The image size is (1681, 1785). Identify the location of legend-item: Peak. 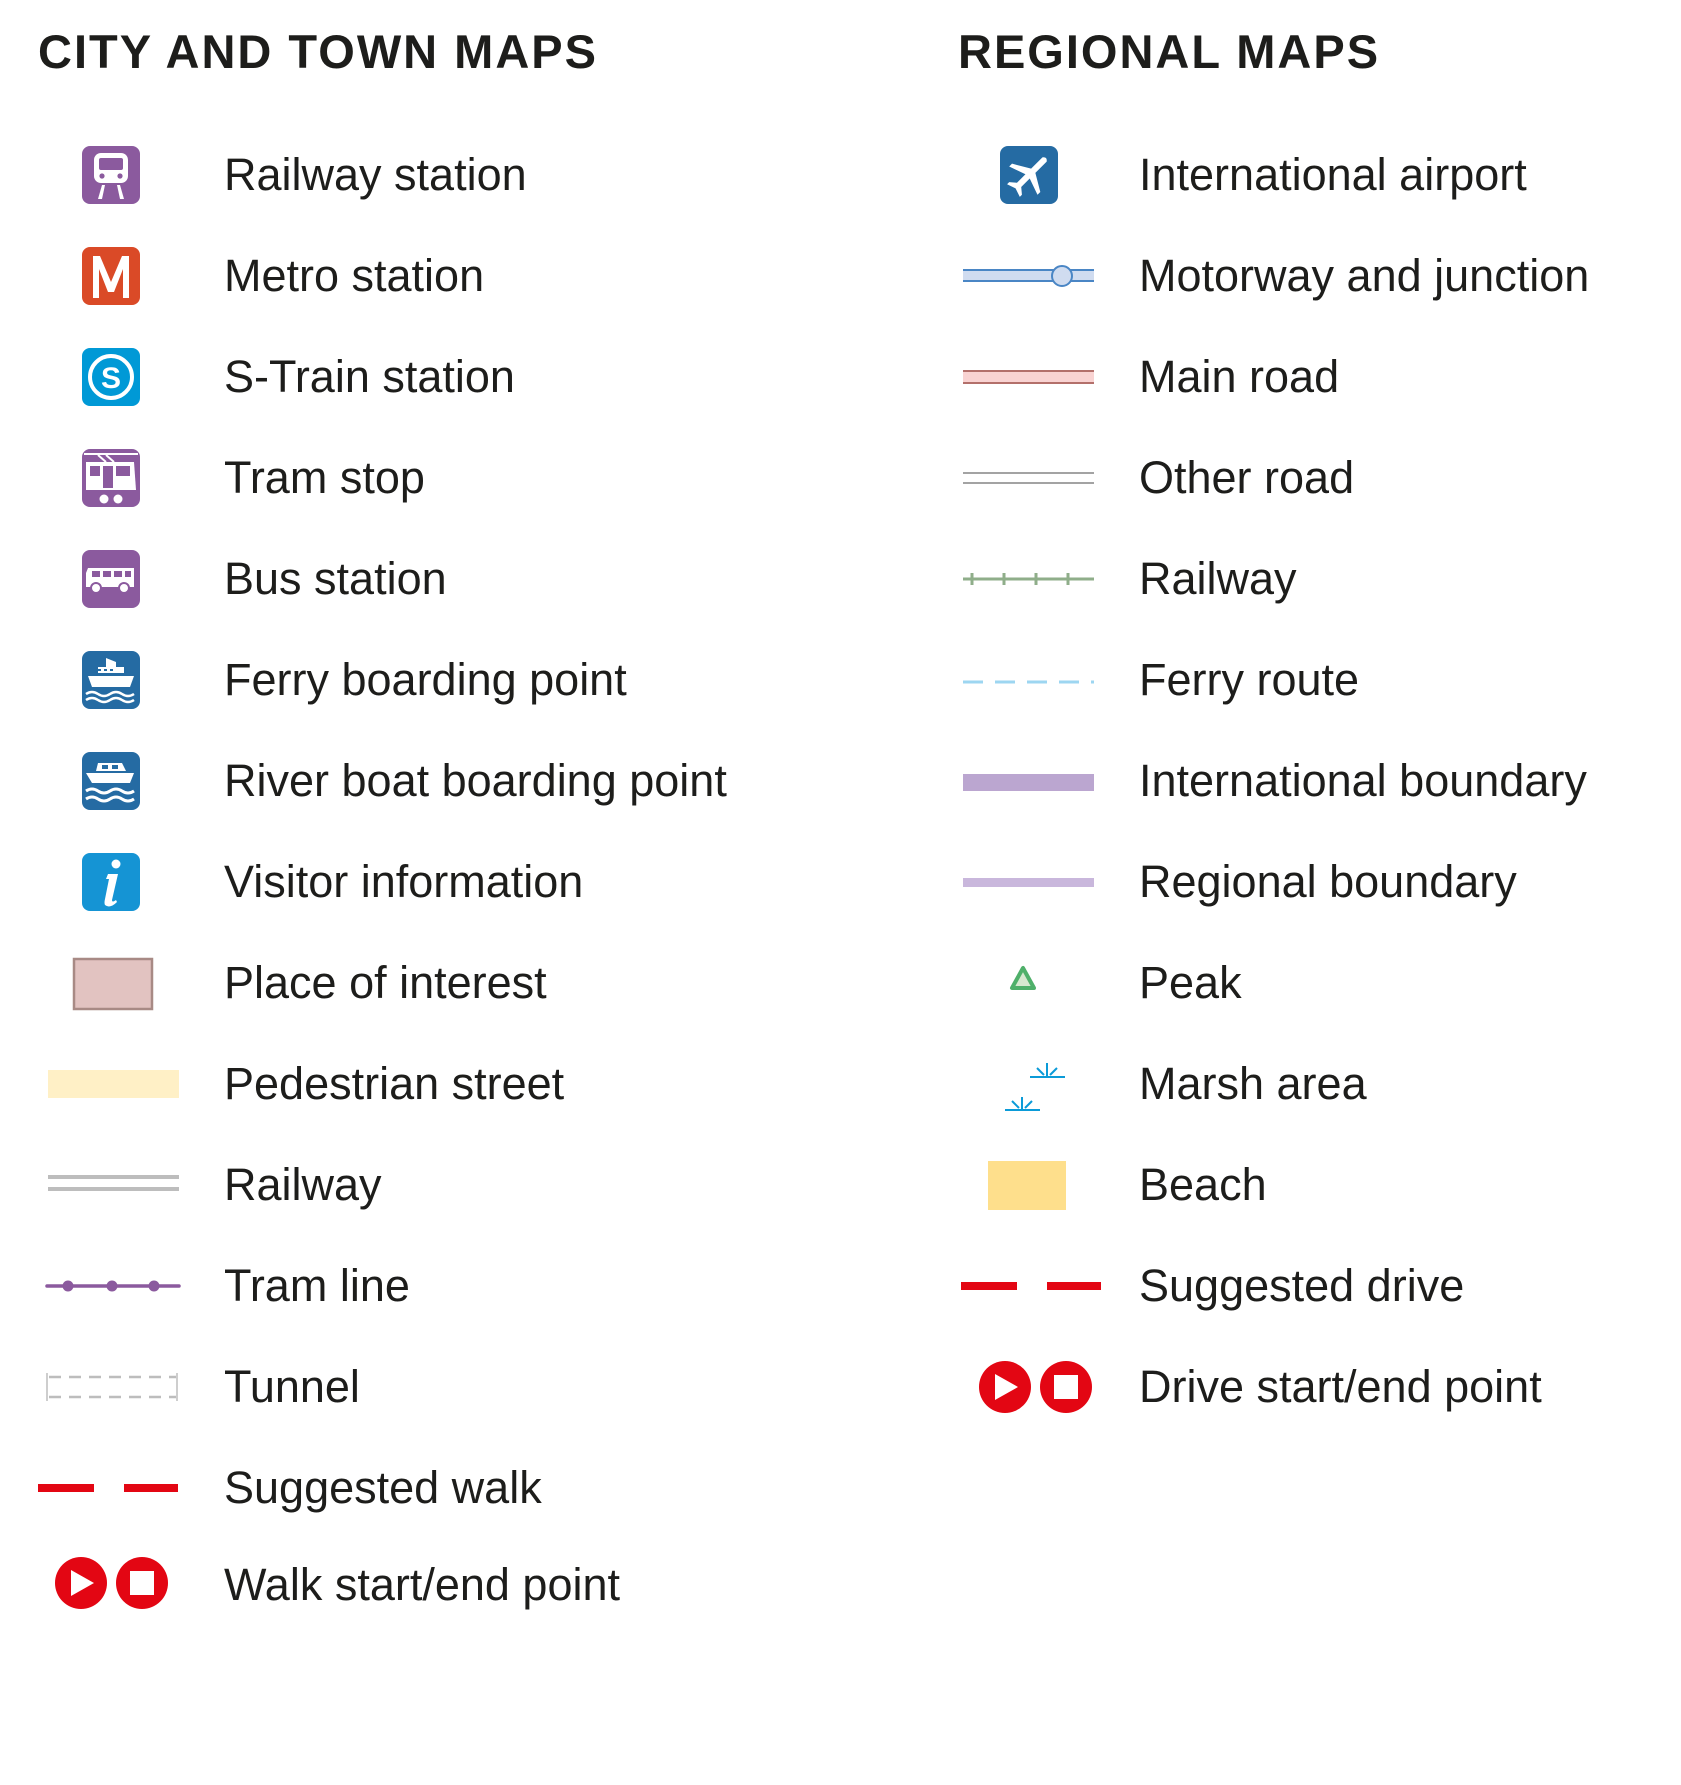
(621, 983).